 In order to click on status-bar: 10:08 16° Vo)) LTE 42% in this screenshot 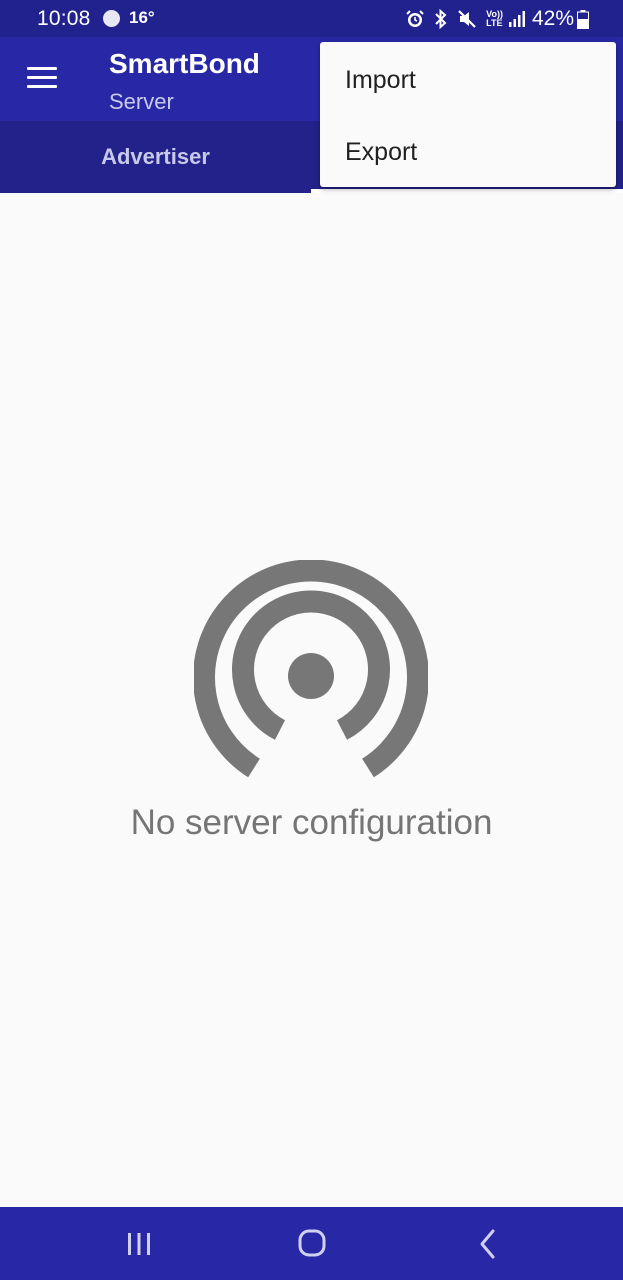, I will do `click(311, 18)`.